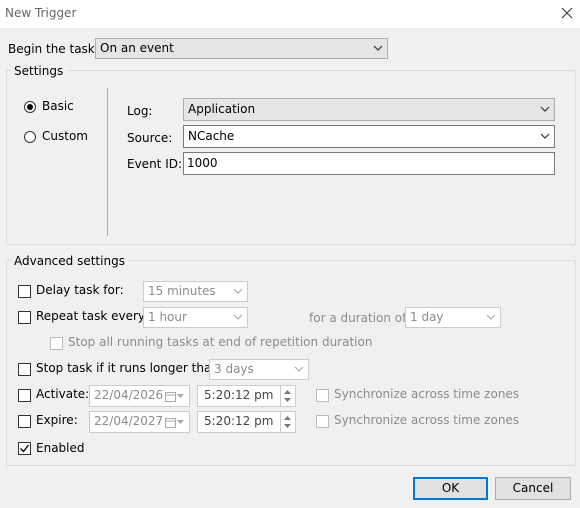 This screenshot has width=580, height=508. I want to click on custom-radio-label: Custom, so click(65, 136).